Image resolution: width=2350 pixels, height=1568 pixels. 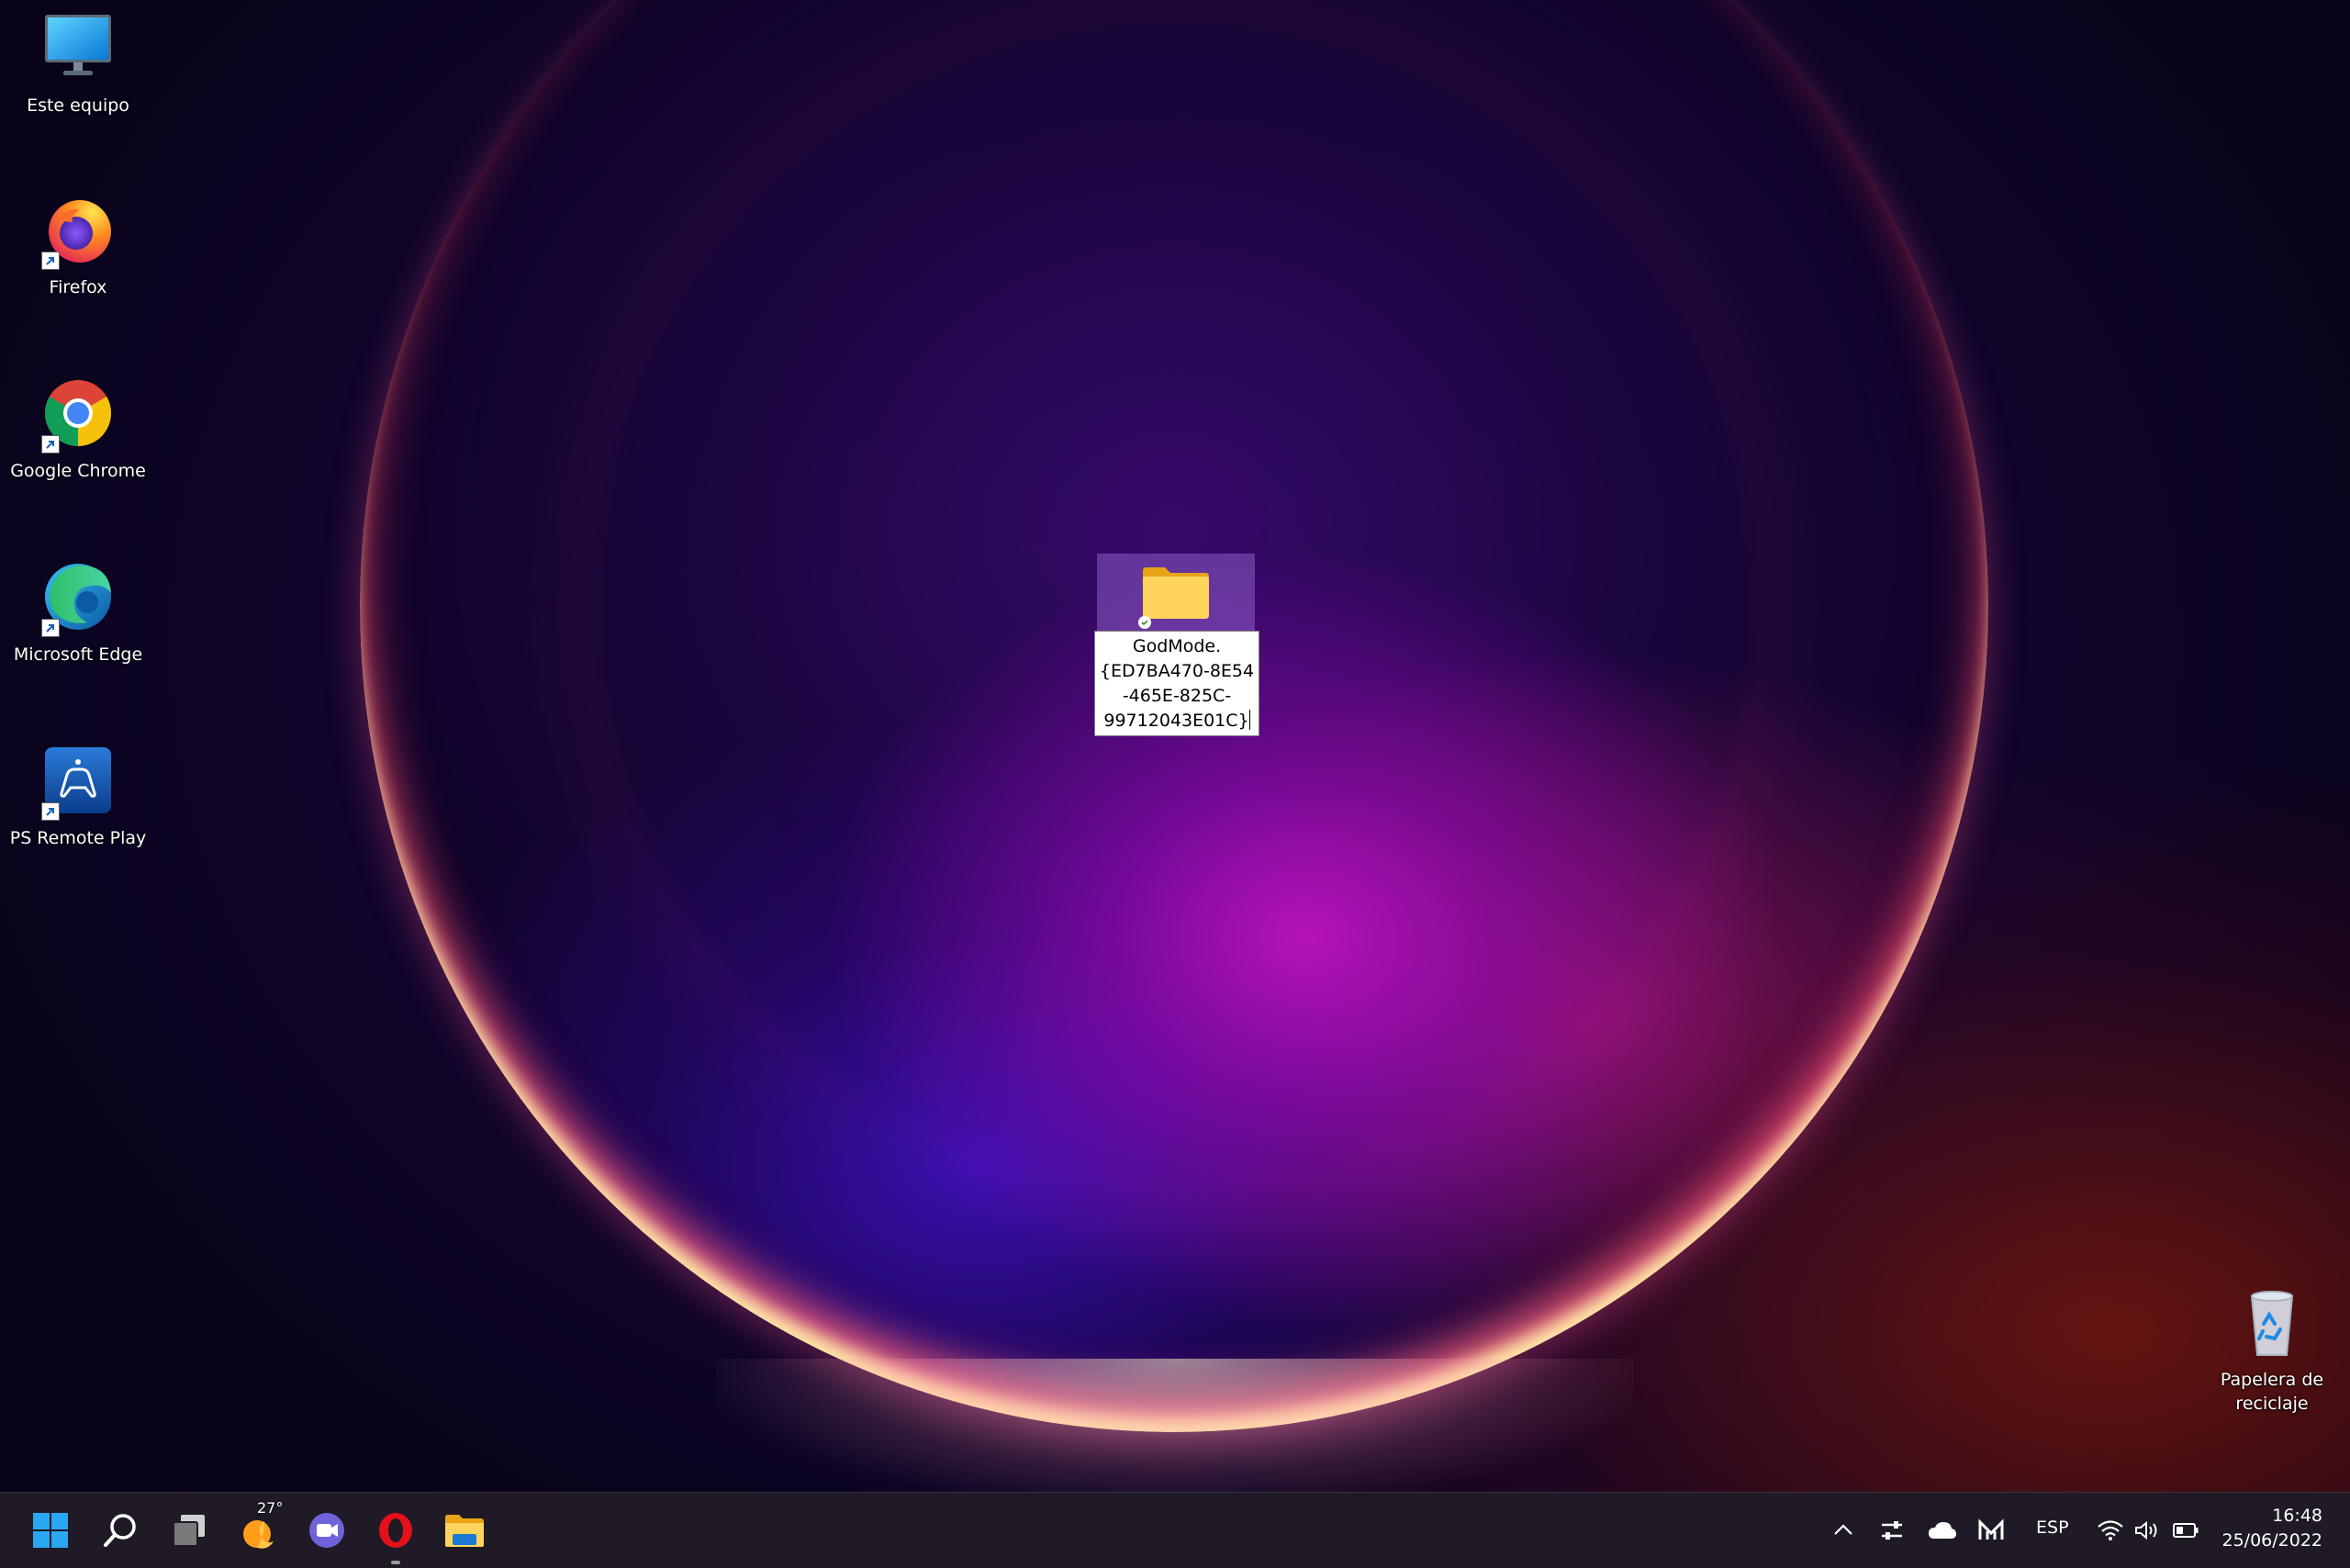 I want to click on wallpaper-horizon-light, so click(x=1175, y=1425).